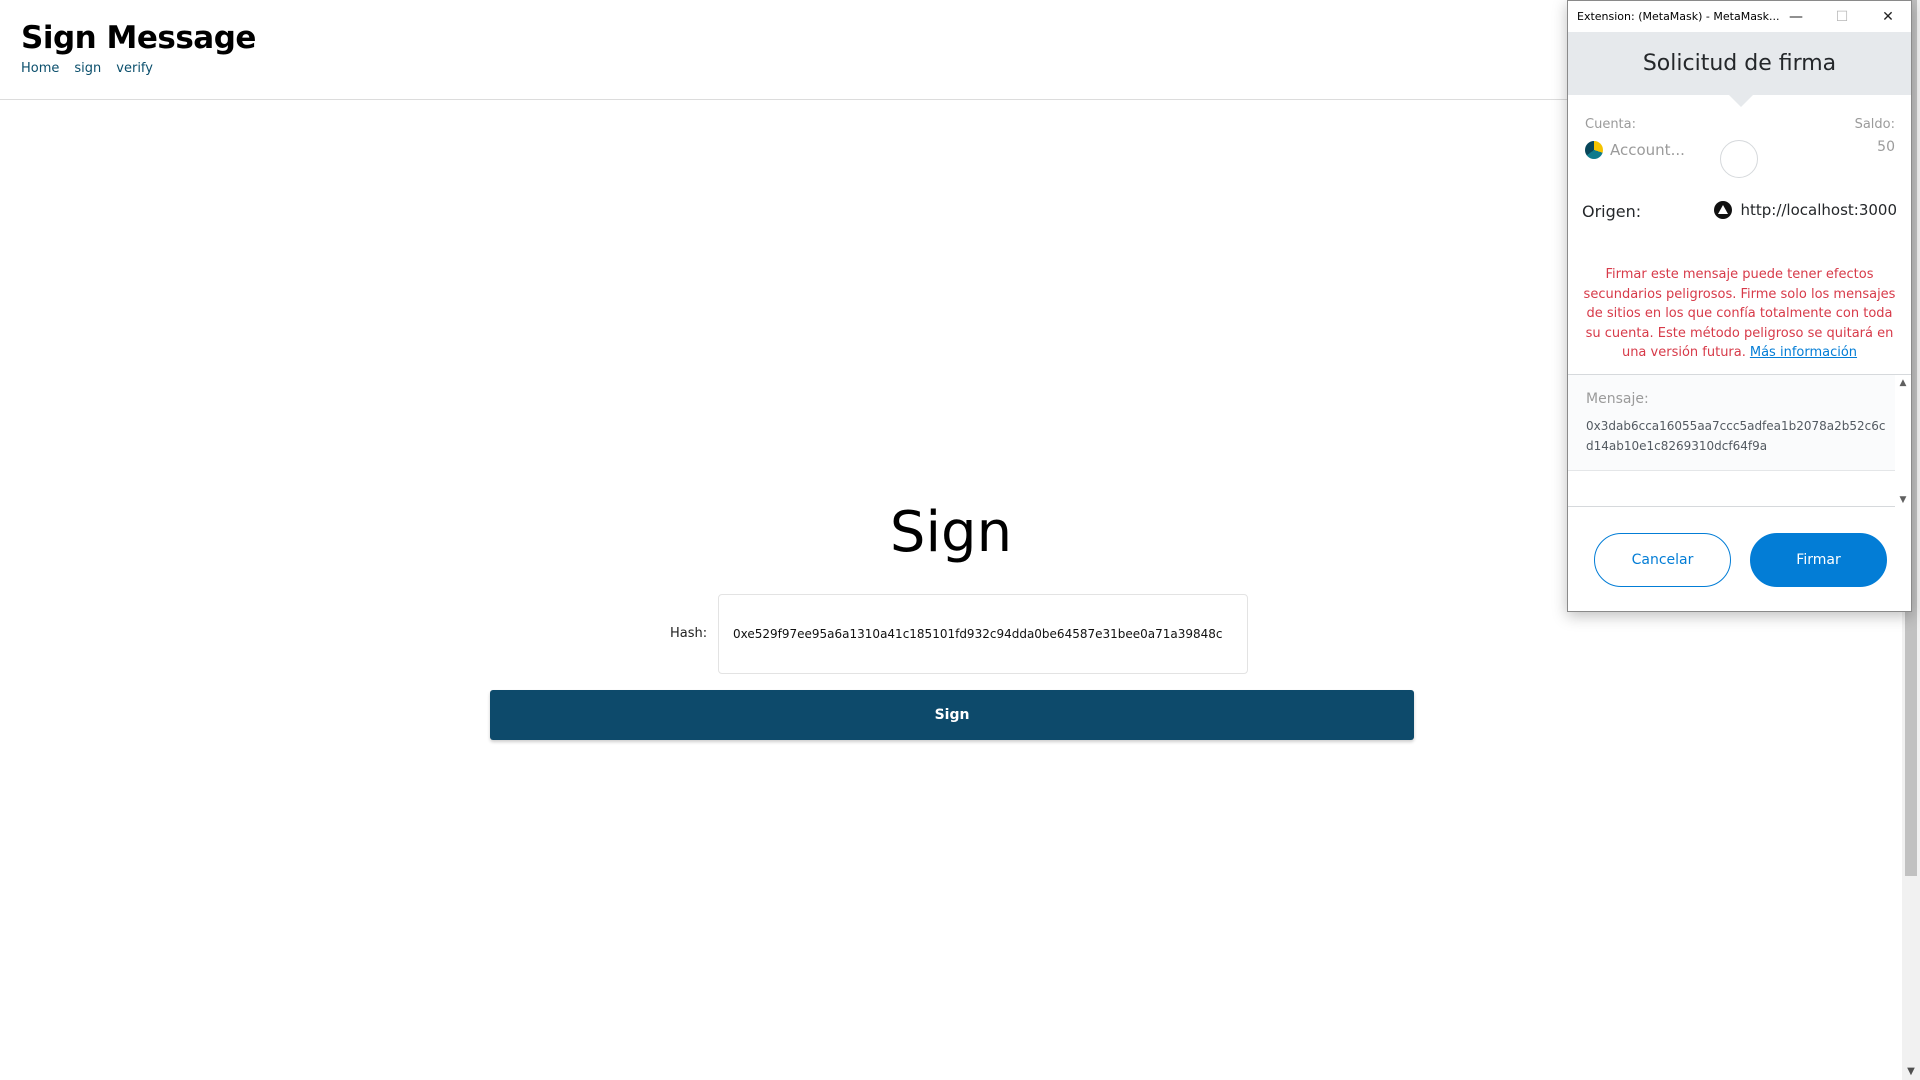 Image resolution: width=1920 pixels, height=1080 pixels. Describe the element at coordinates (1796, 16) in the screenshot. I see `minimize-icon: —` at that location.